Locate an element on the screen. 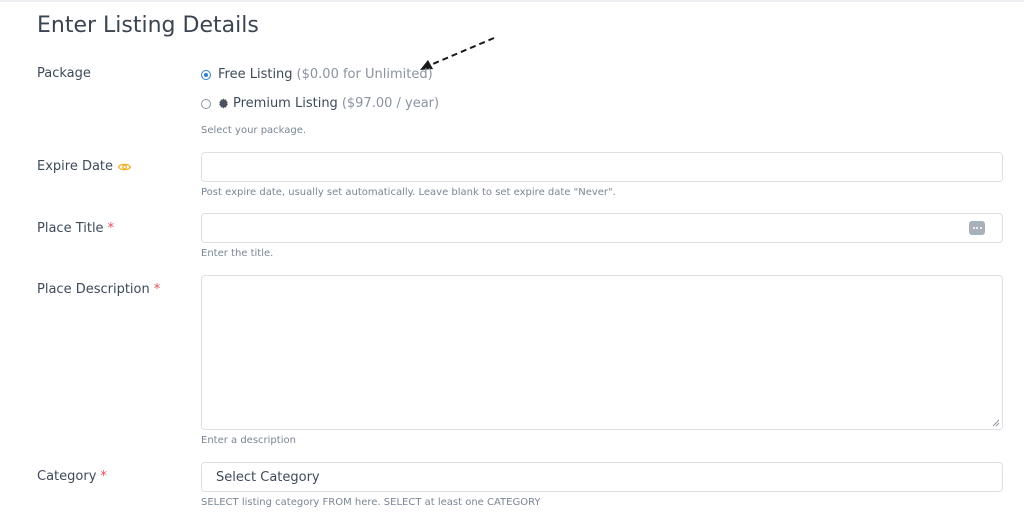 The height and width of the screenshot is (520, 1024). expire-date-label-text: Expire Date is located at coordinates (75, 166).